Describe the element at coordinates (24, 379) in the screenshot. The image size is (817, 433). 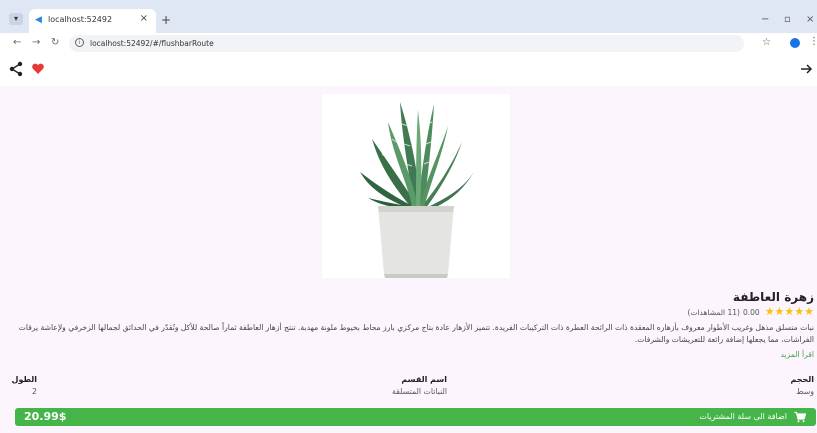
I see `height-label: الطول` at that location.